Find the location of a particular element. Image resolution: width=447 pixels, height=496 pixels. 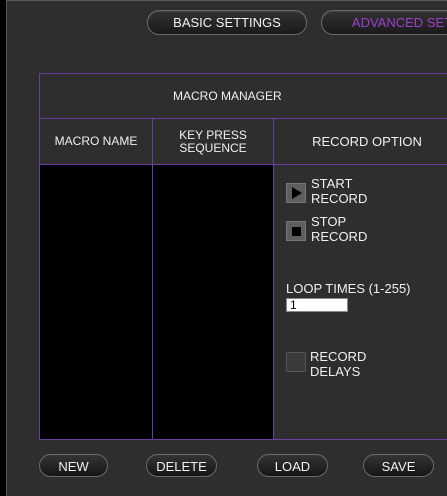

column-header-macro-name: MACRO NAME is located at coordinates (96, 142).